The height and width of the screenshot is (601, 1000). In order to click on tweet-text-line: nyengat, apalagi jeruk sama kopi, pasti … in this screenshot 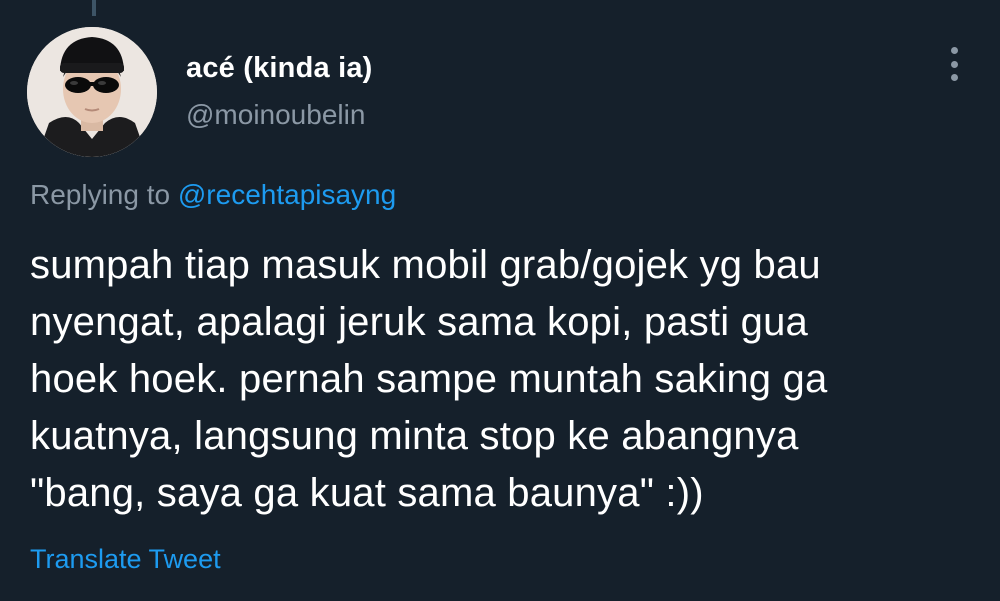, I will do `click(419, 322)`.